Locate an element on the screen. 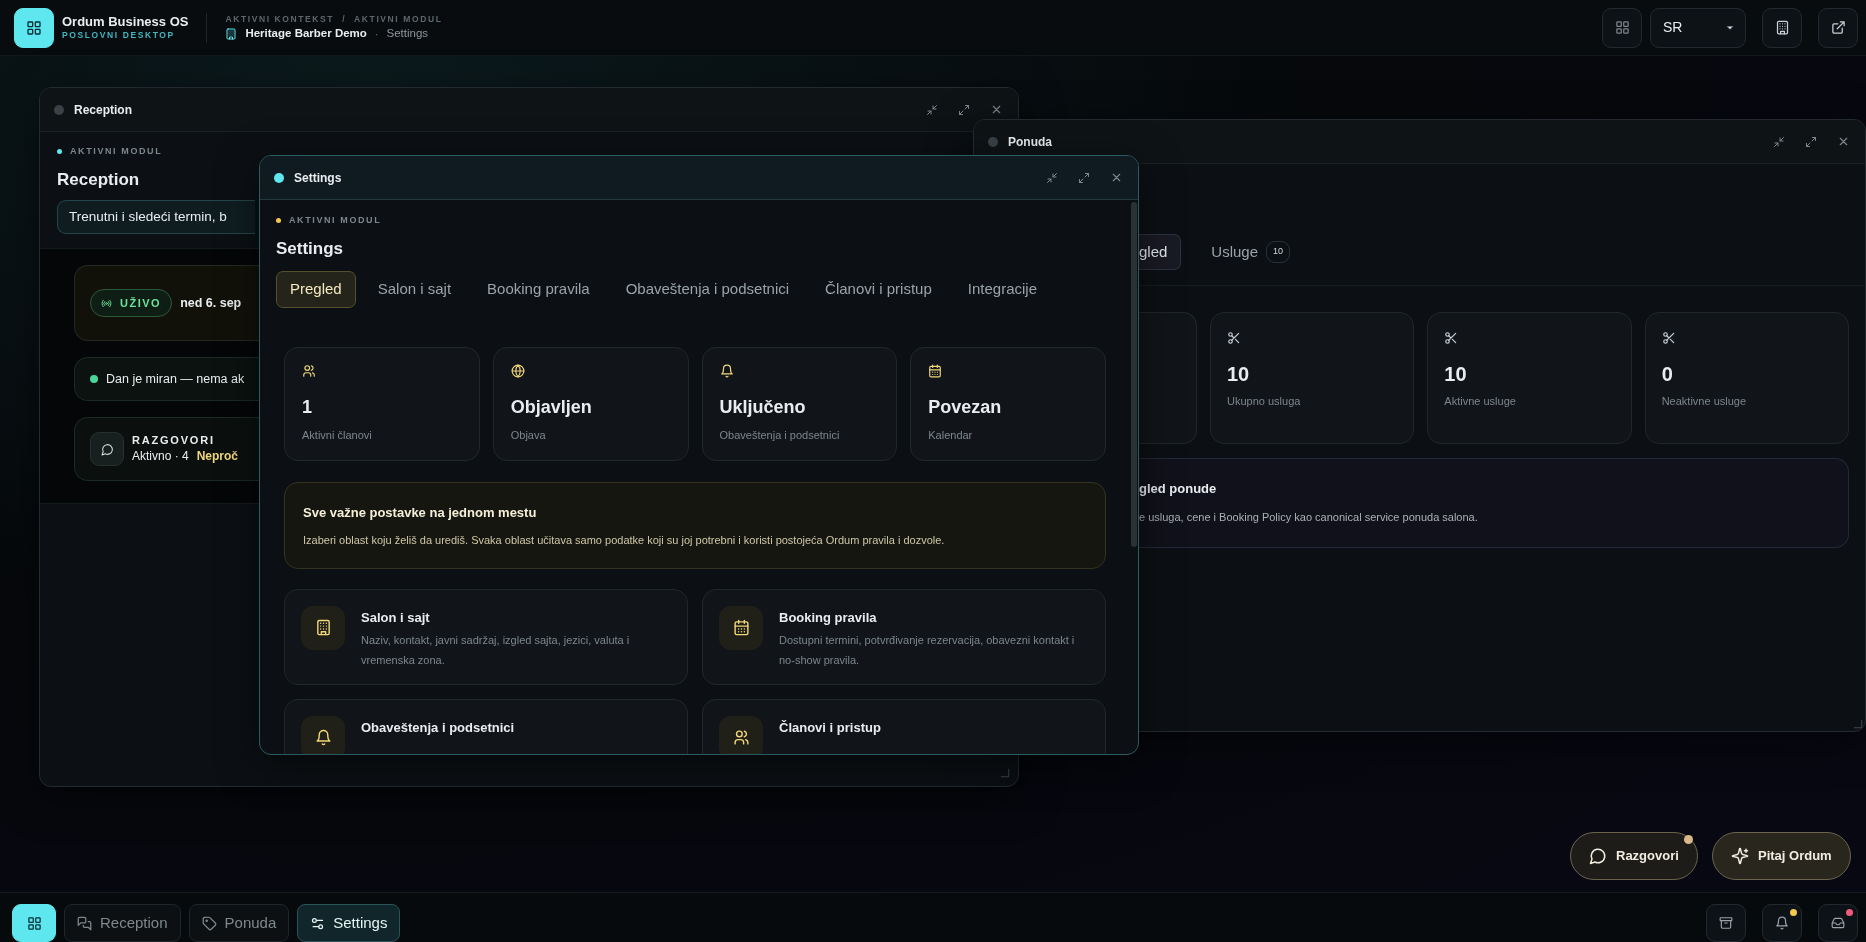  resize-handle-icon is located at coordinates (1005, 773).